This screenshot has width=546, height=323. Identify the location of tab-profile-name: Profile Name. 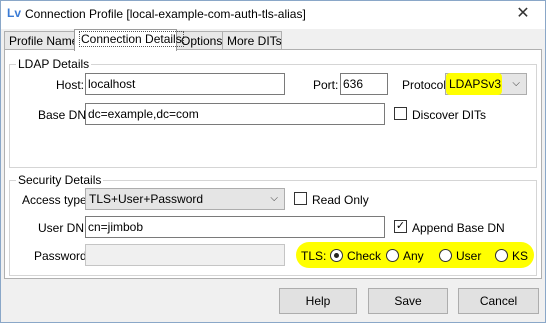
(41, 40).